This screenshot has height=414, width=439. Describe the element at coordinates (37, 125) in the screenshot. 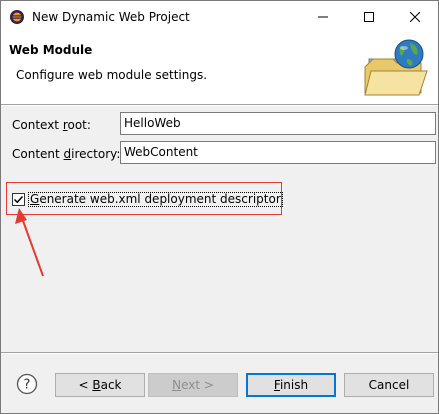

I see `context-root-label-text: Context` at that location.